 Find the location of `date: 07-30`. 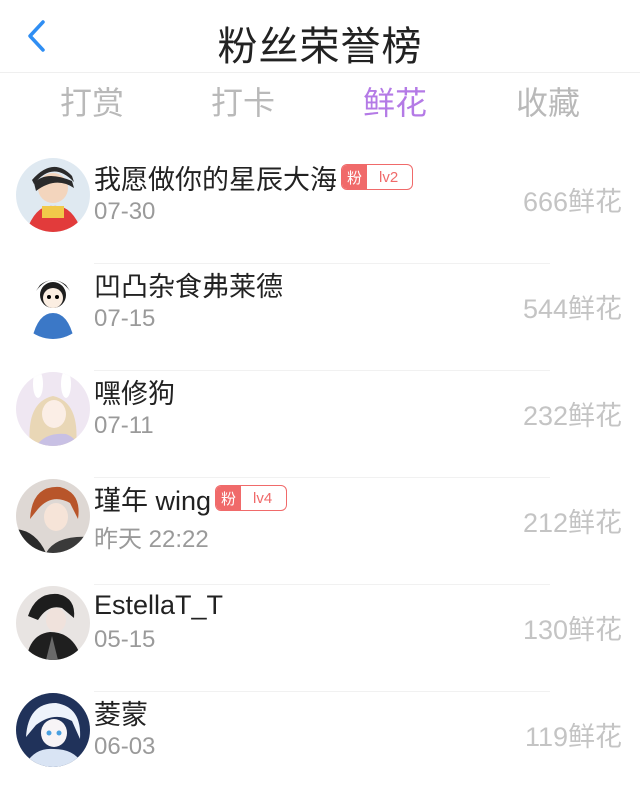

date: 07-30 is located at coordinates (125, 211).